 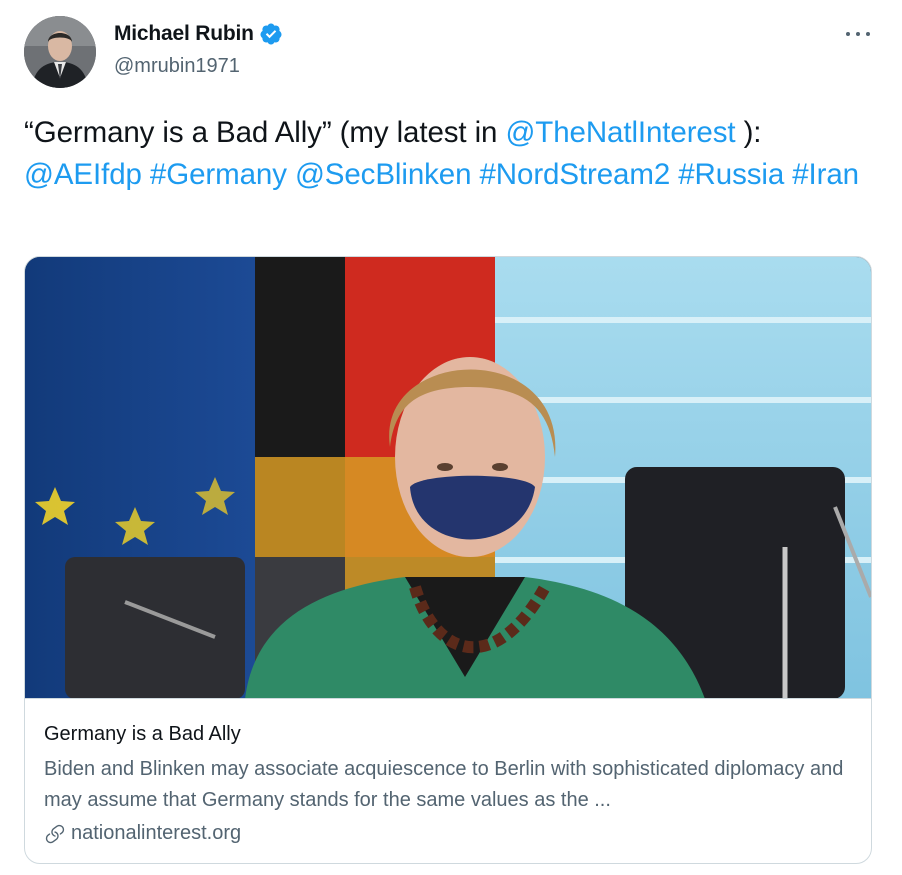 I want to click on hashtag-link: #Germany, so click(x=218, y=174).